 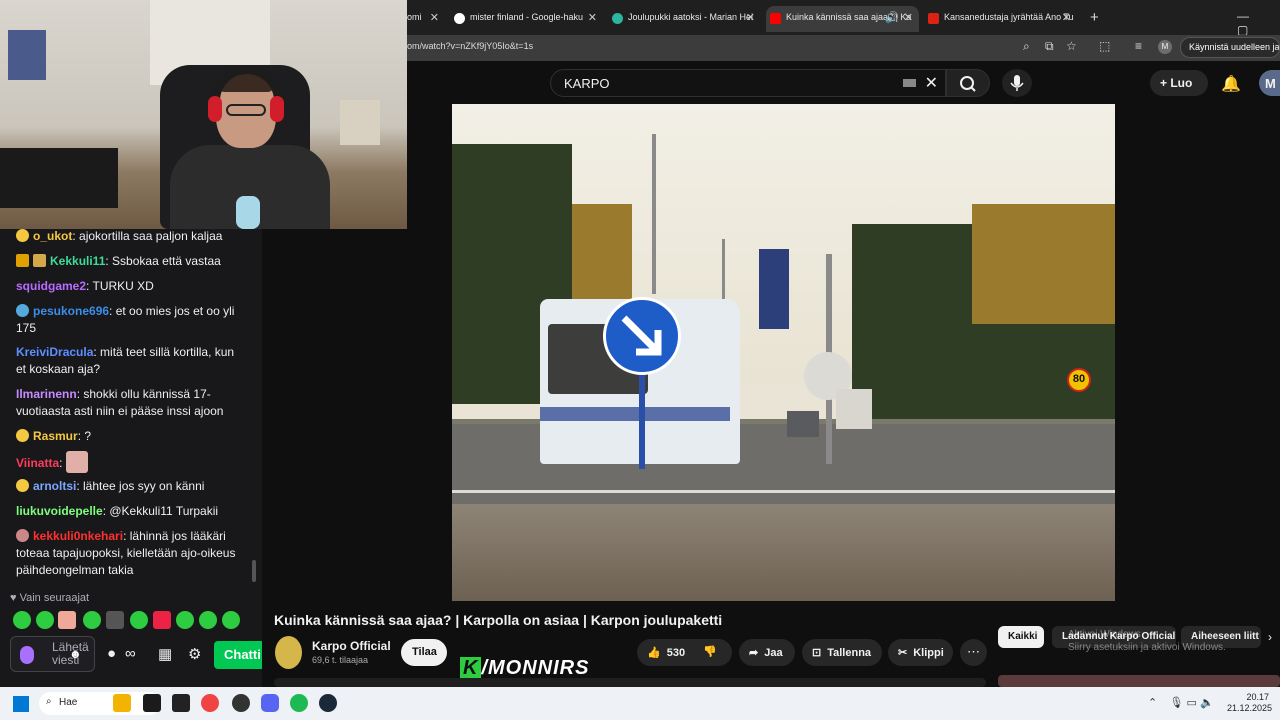 I want to click on chevron-up-icon: ⌃, so click(x=1152, y=703).